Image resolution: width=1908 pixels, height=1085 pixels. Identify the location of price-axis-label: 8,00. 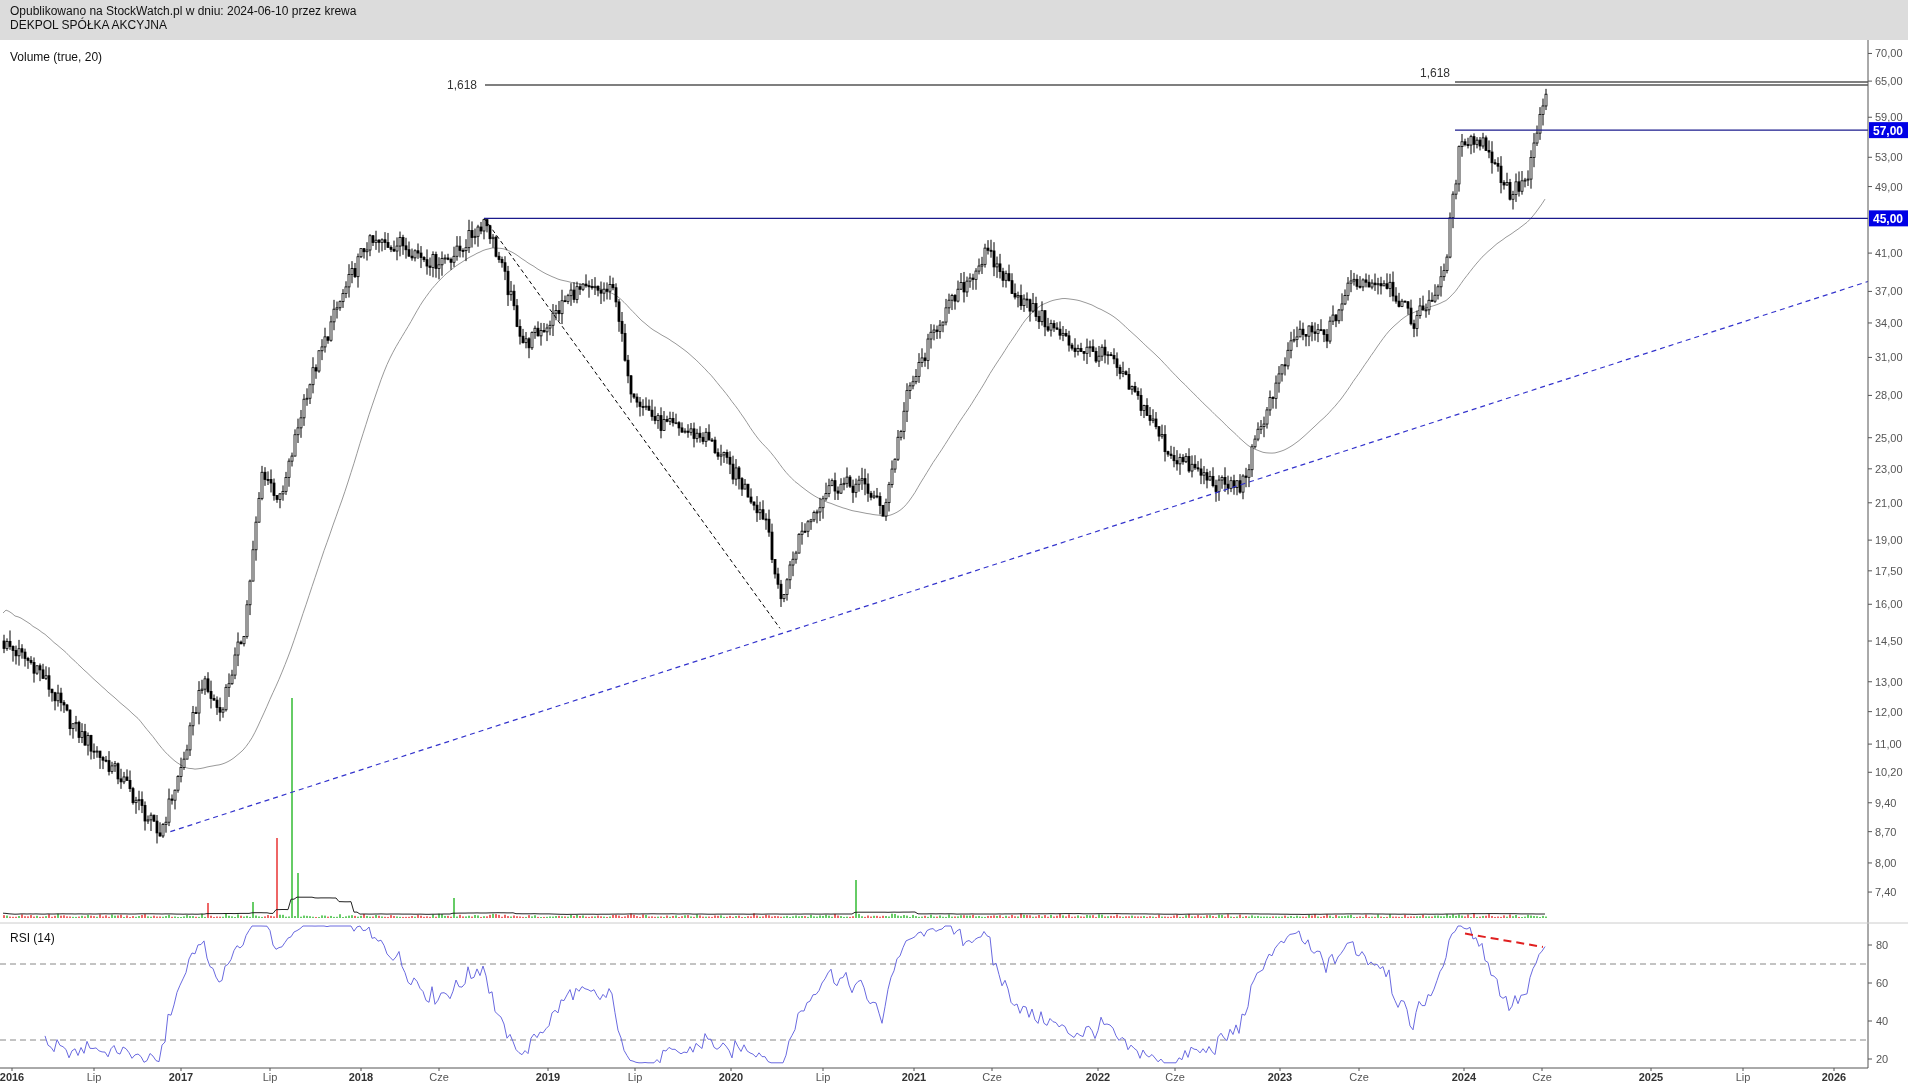
(1886, 862).